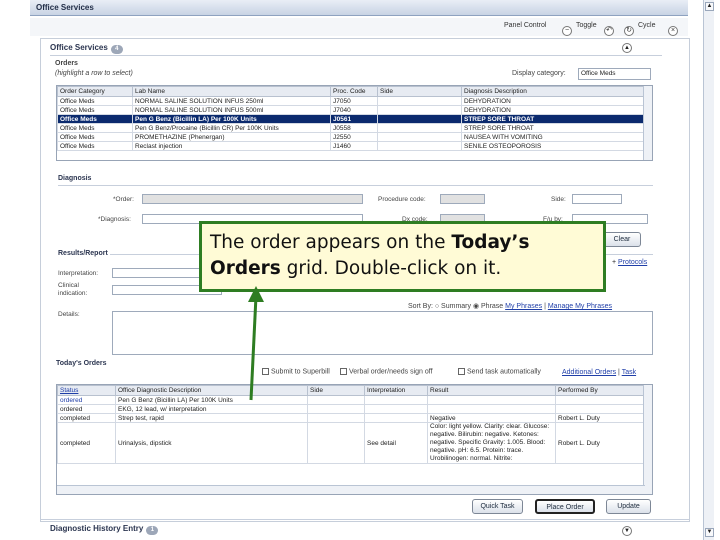  I want to click on send-task-option: Send task automatically, so click(499, 371).